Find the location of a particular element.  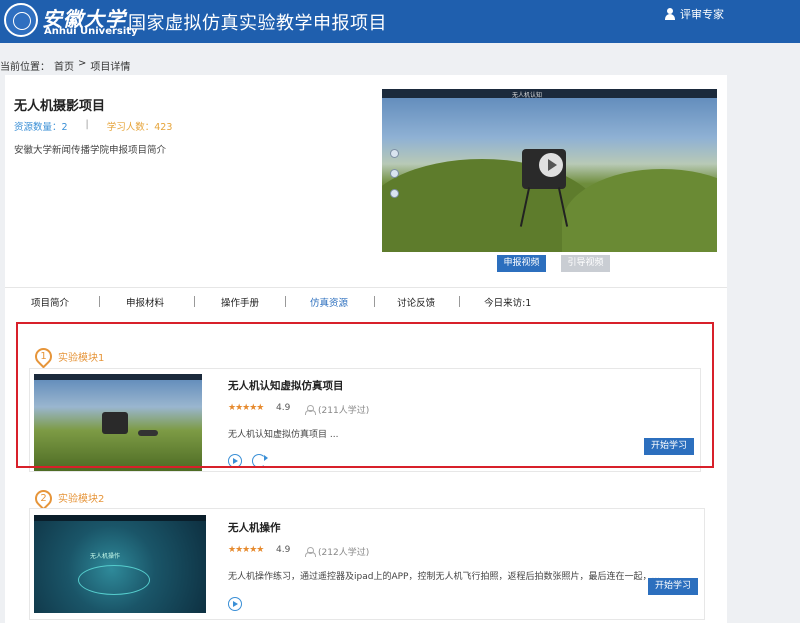

start-learning-button: 开始学习 is located at coordinates (673, 586).